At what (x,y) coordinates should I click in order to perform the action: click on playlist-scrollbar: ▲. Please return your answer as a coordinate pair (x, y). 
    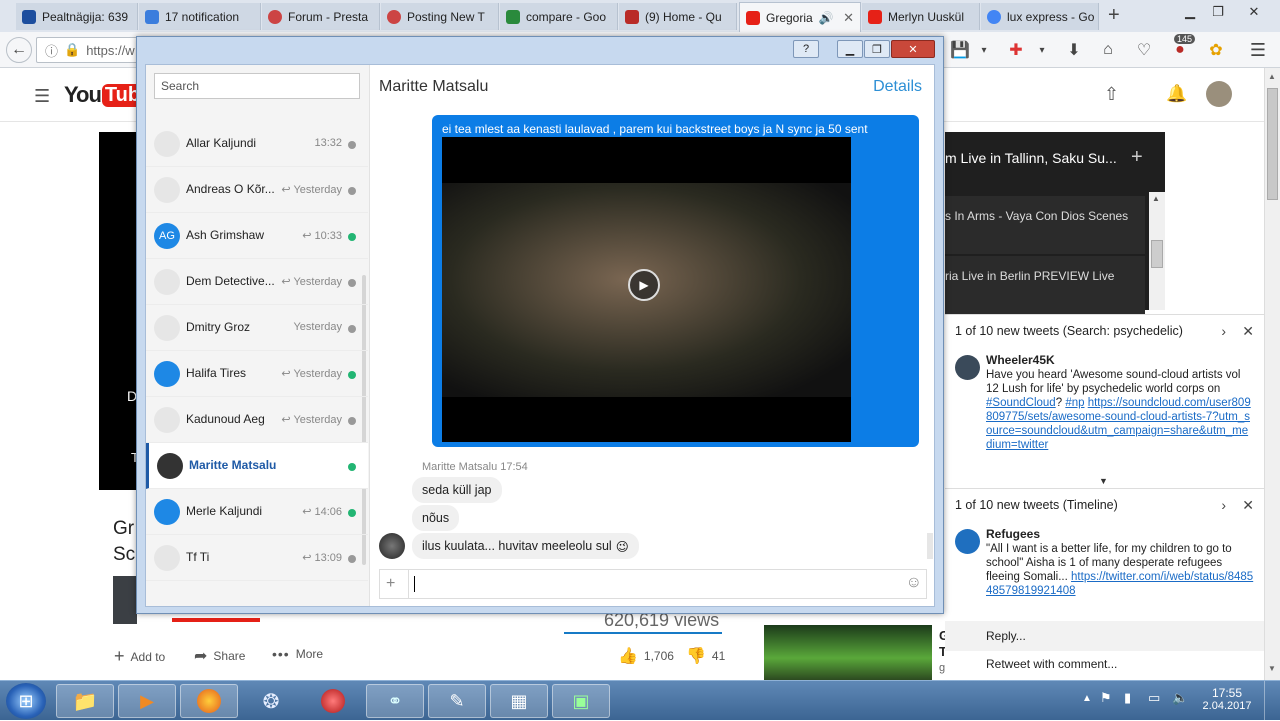
    Looking at the image, I should click on (1157, 251).